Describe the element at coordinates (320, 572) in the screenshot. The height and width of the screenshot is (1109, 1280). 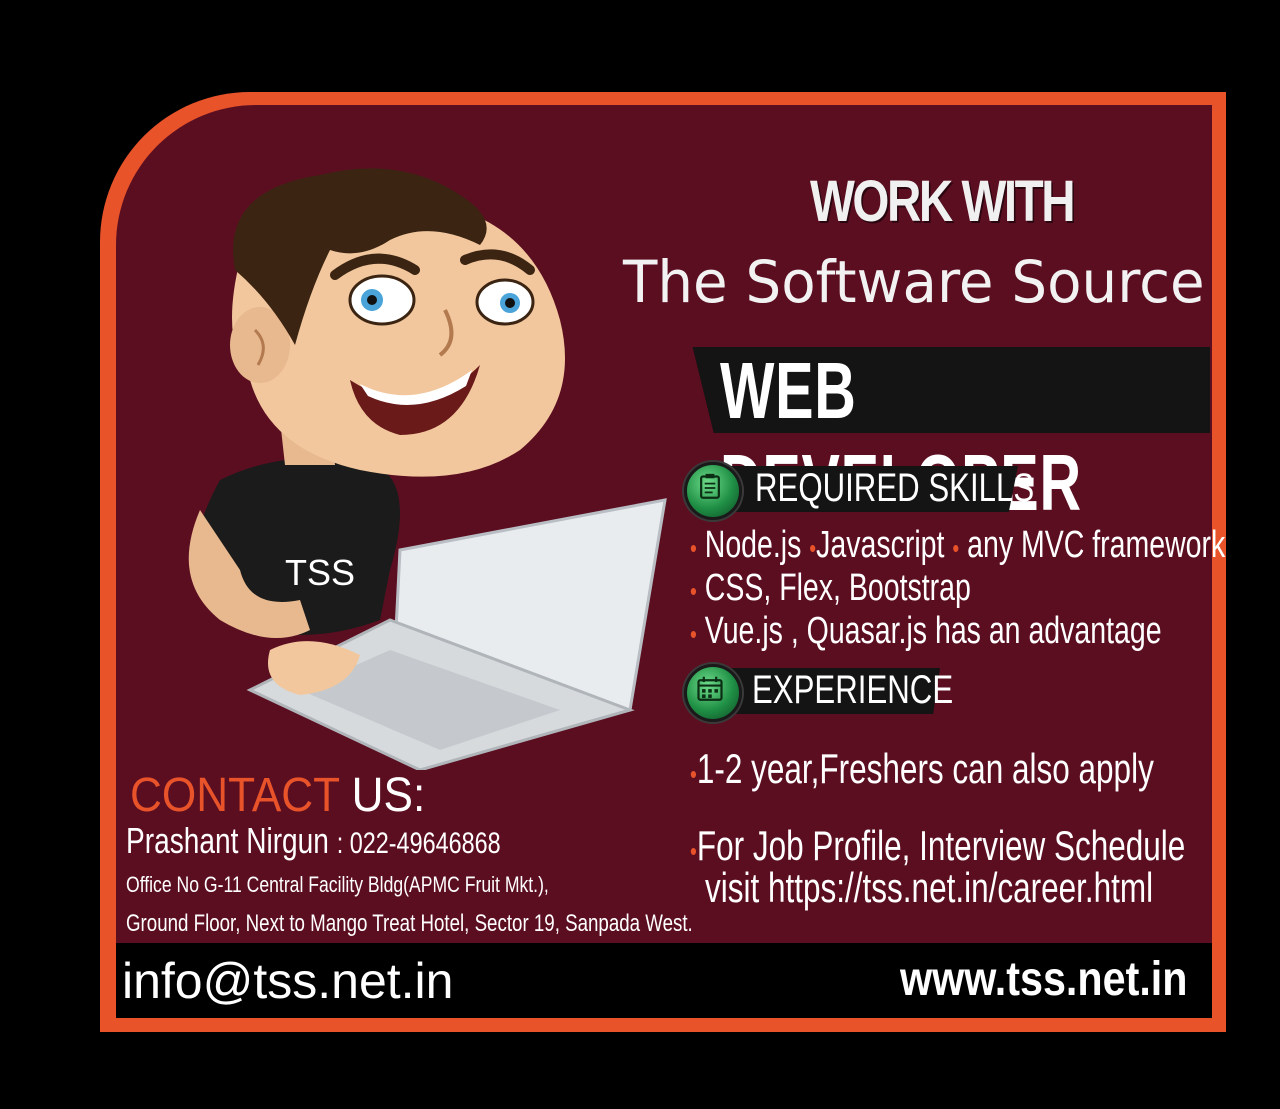
I see `shirt-text: TSS` at that location.